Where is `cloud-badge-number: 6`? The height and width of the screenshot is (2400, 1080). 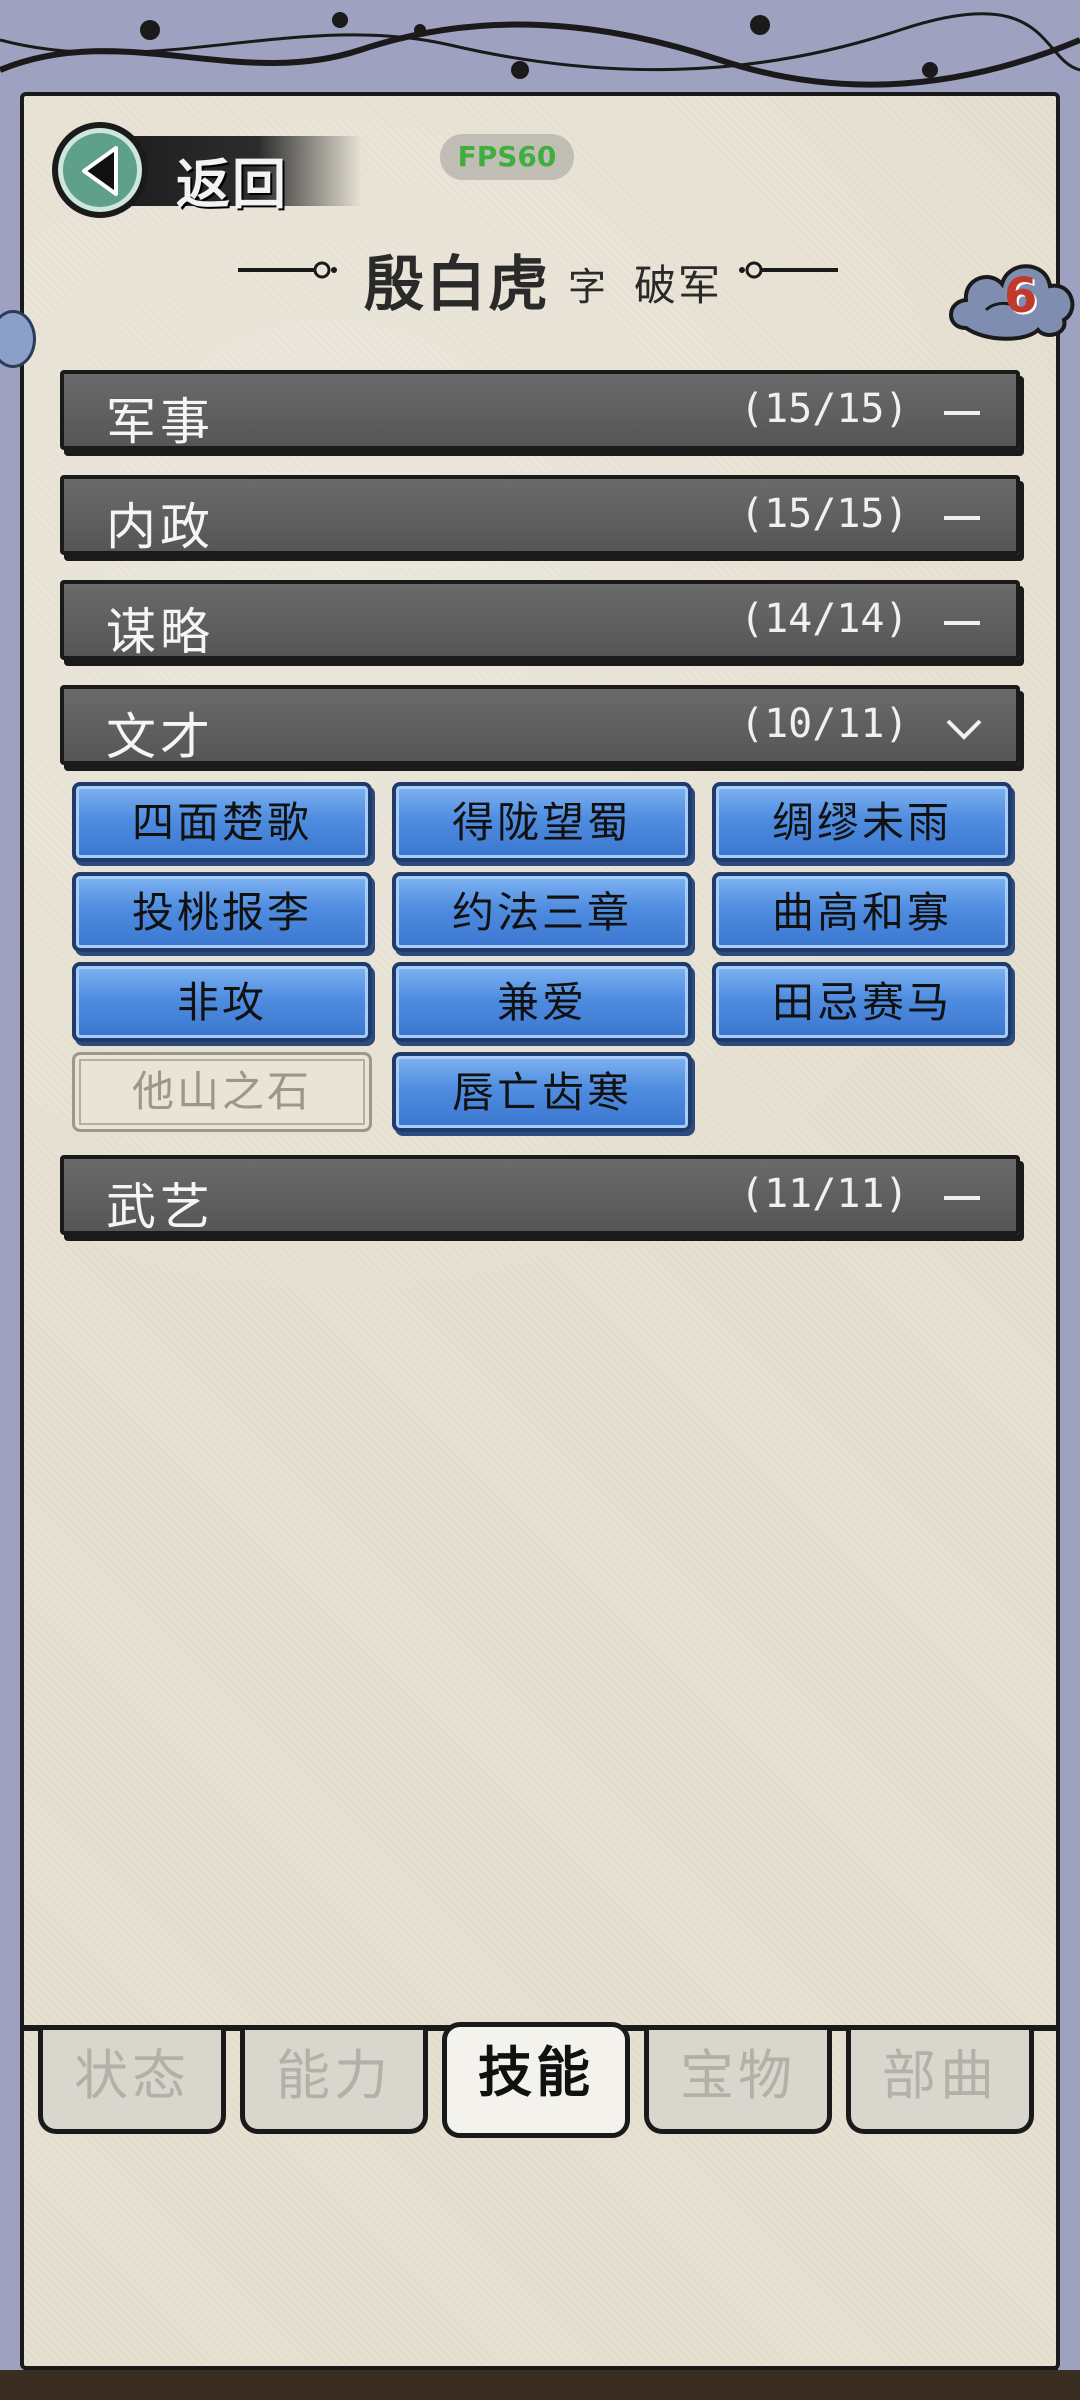
cloud-badge-number: 6 is located at coordinates (1021, 296).